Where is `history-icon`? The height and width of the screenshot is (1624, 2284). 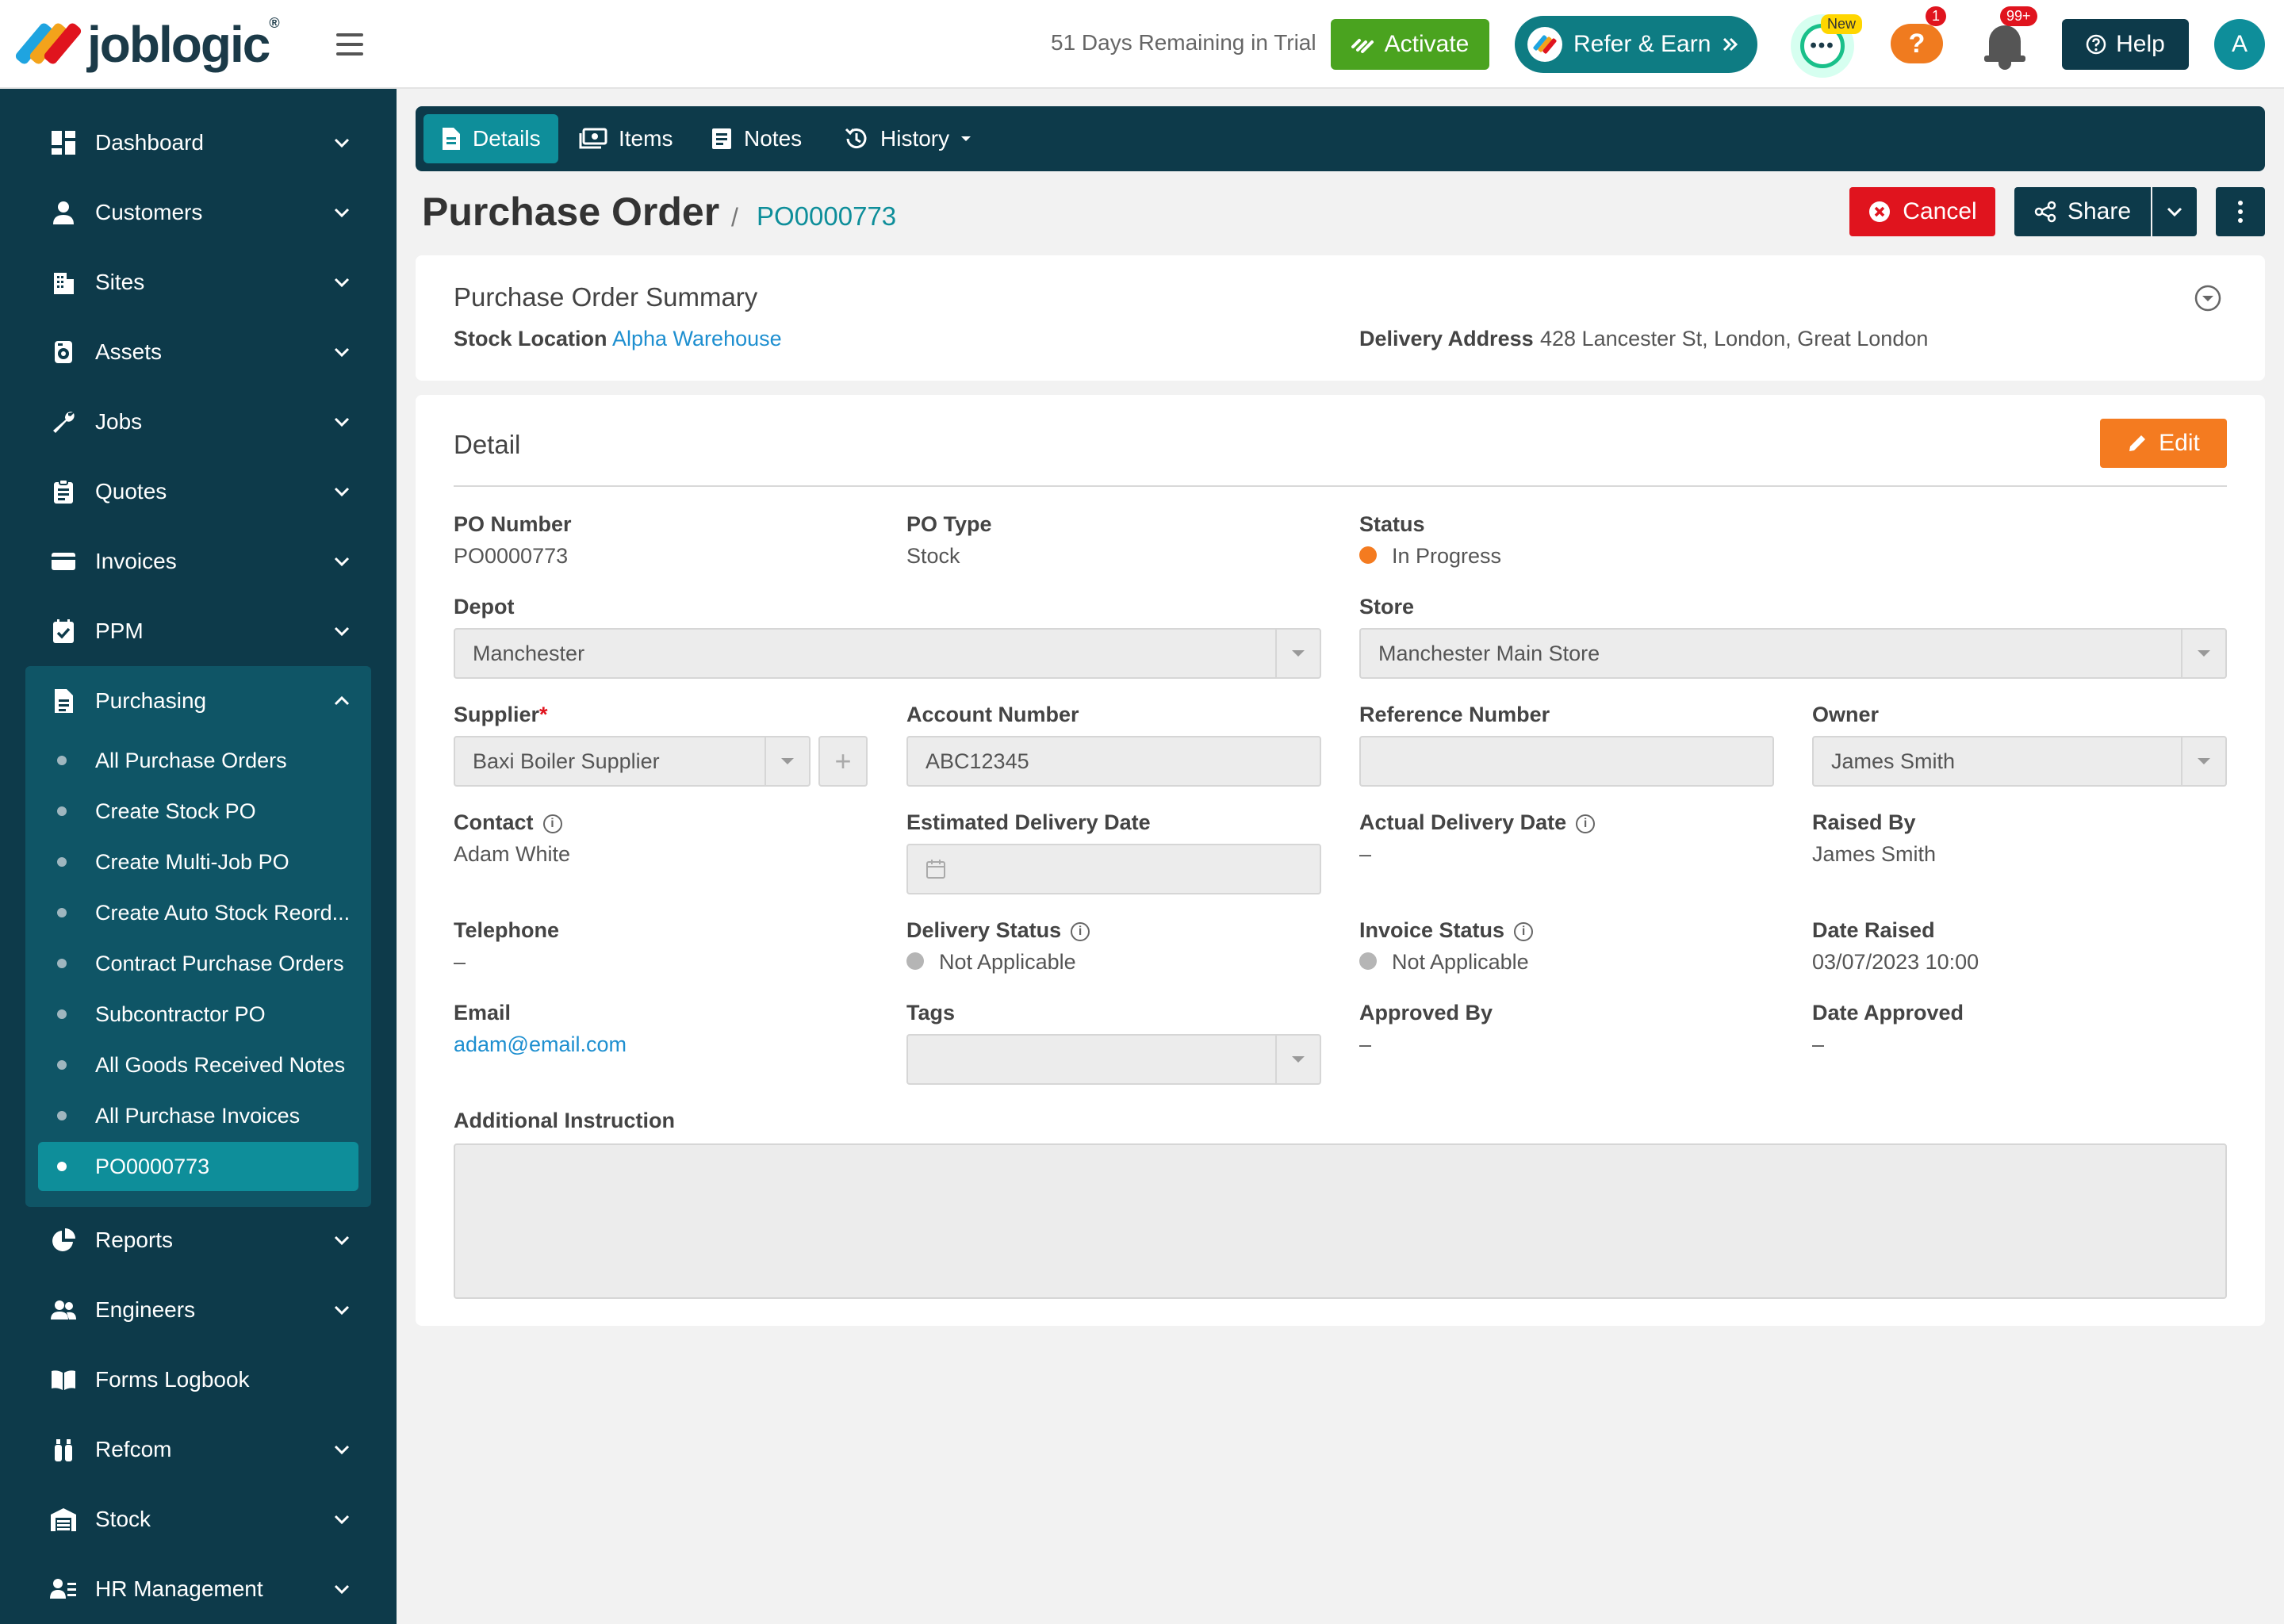 history-icon is located at coordinates (856, 138).